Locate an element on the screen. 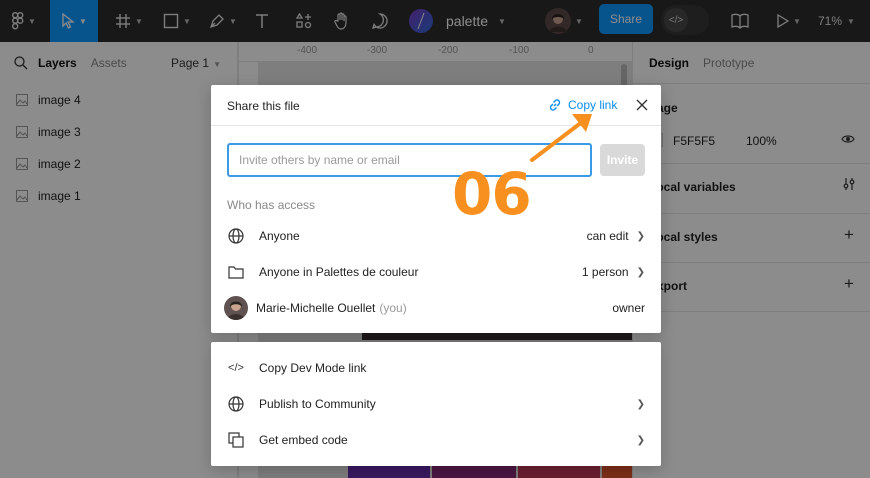  permission-dropdown: 1 person ❯ is located at coordinates (613, 272).